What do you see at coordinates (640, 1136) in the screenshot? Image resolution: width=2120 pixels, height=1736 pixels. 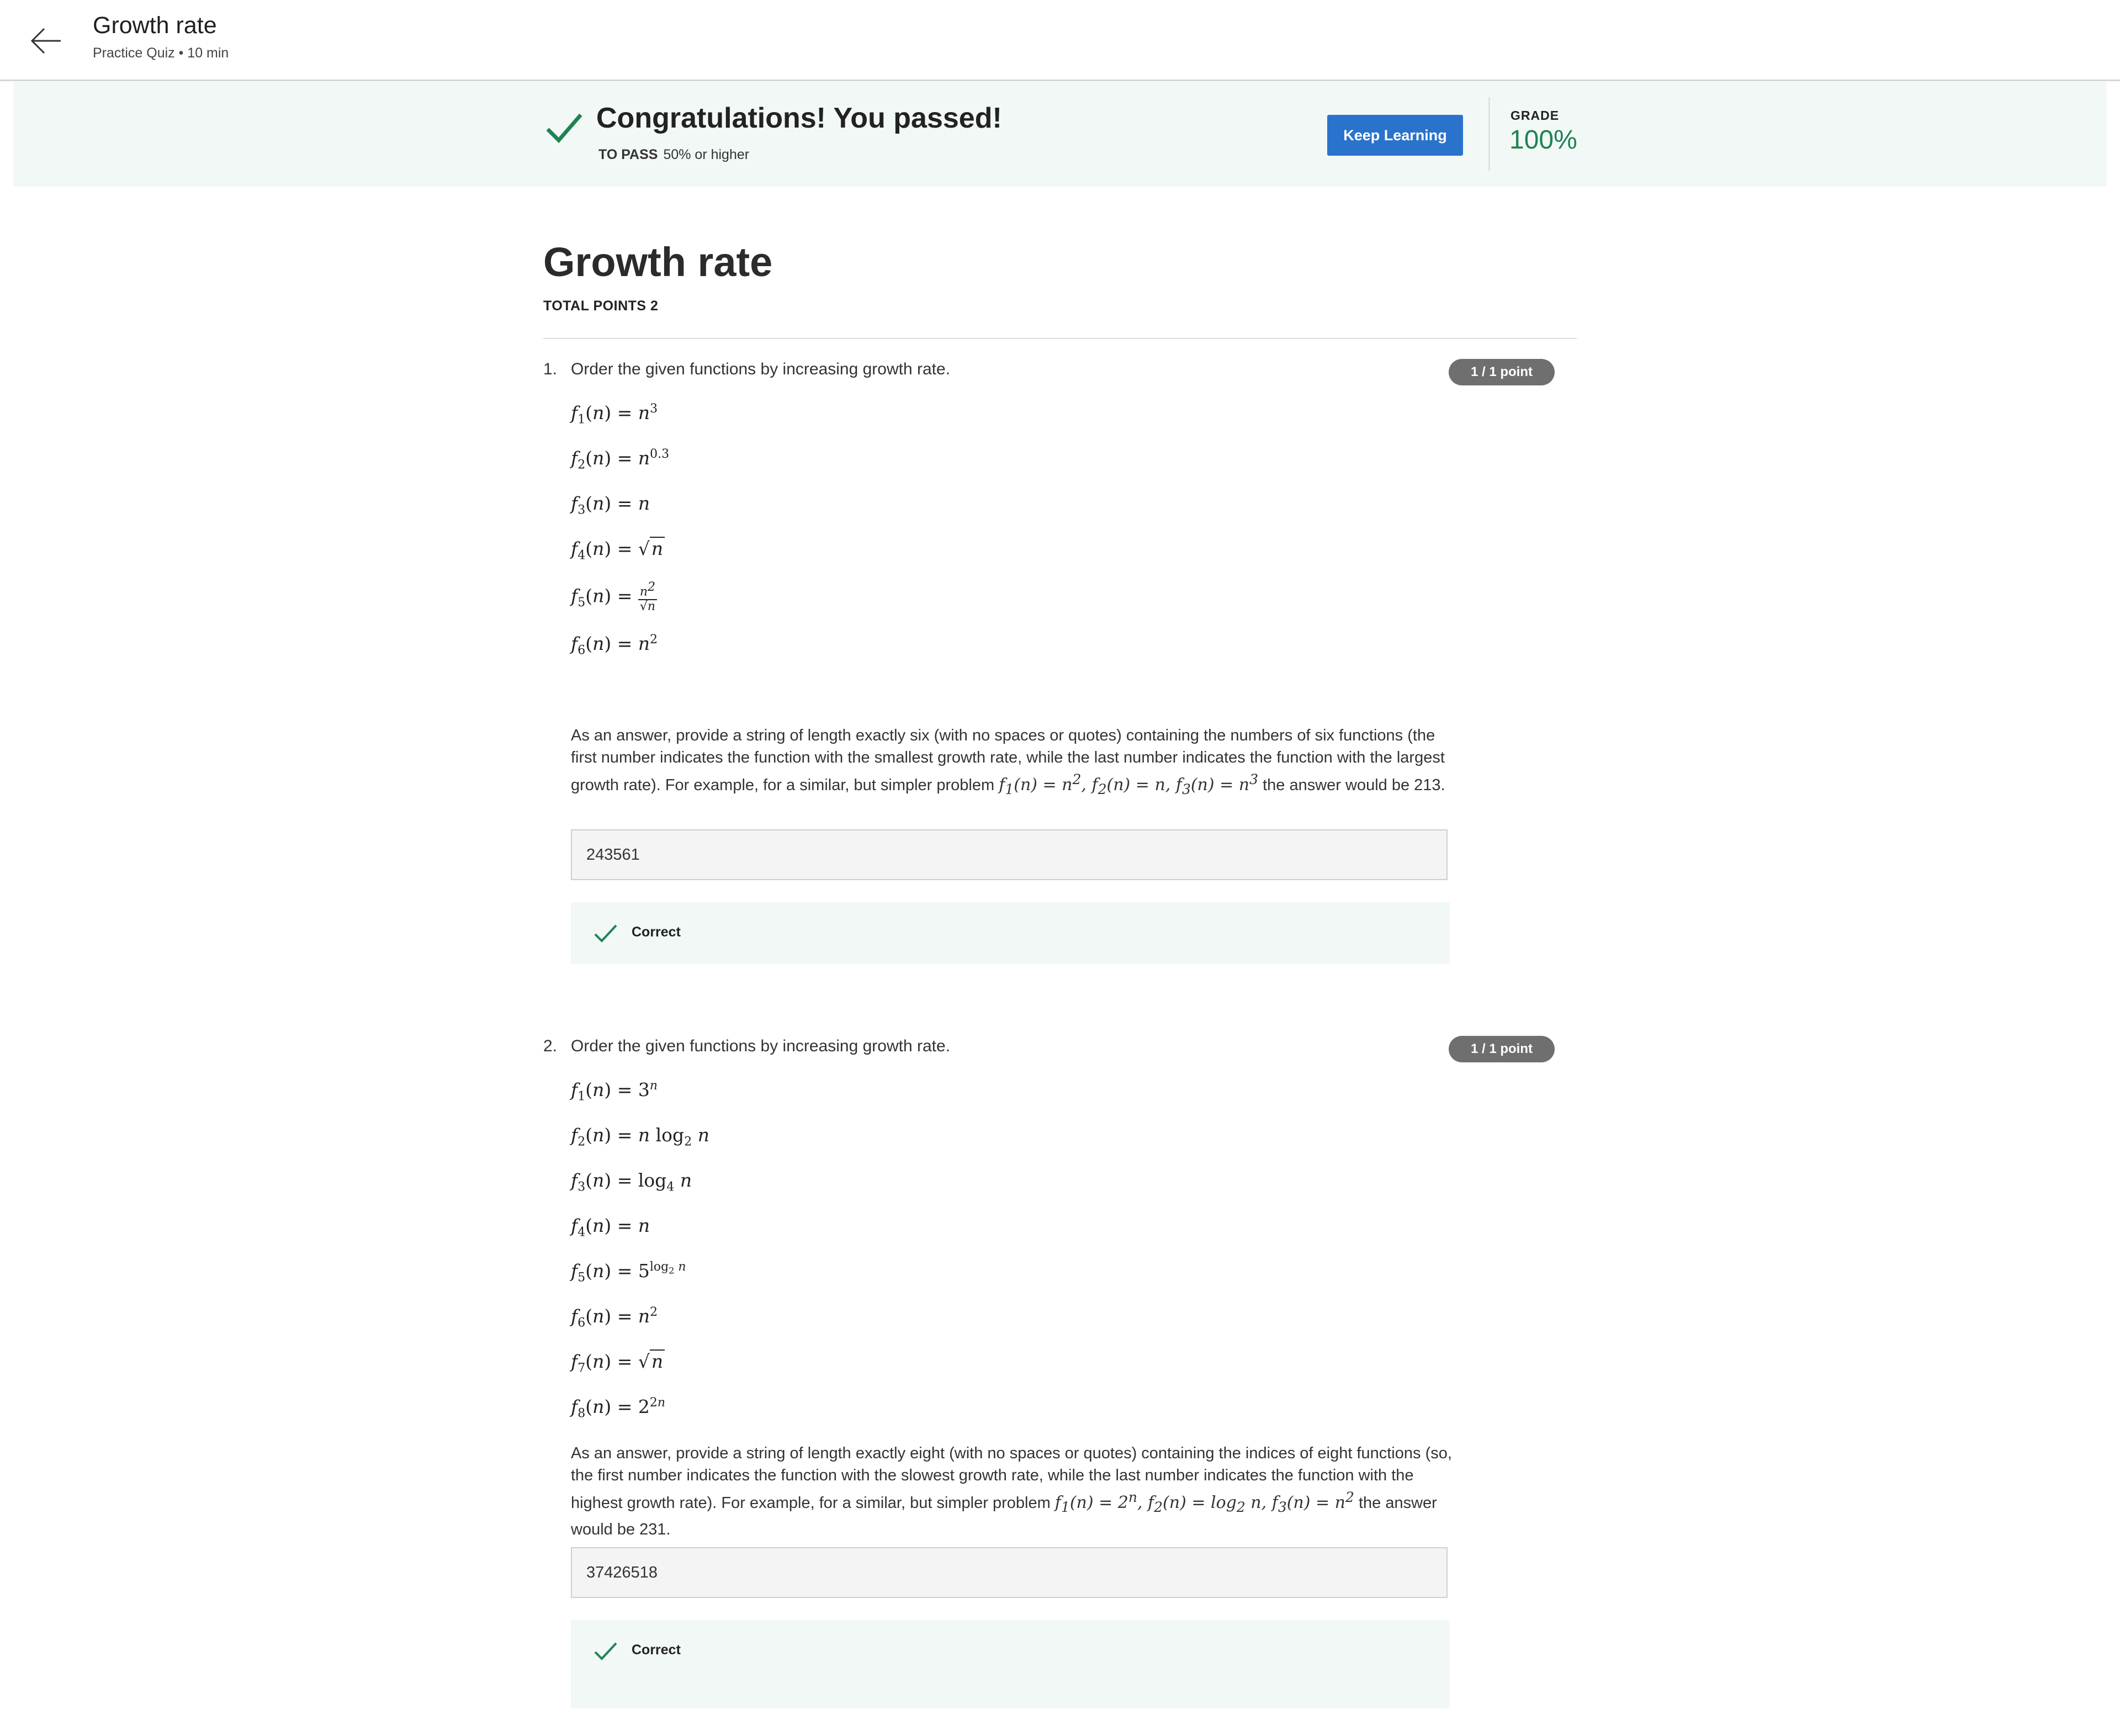 I see `formula-f2: f2(n) = n log2 n` at bounding box center [640, 1136].